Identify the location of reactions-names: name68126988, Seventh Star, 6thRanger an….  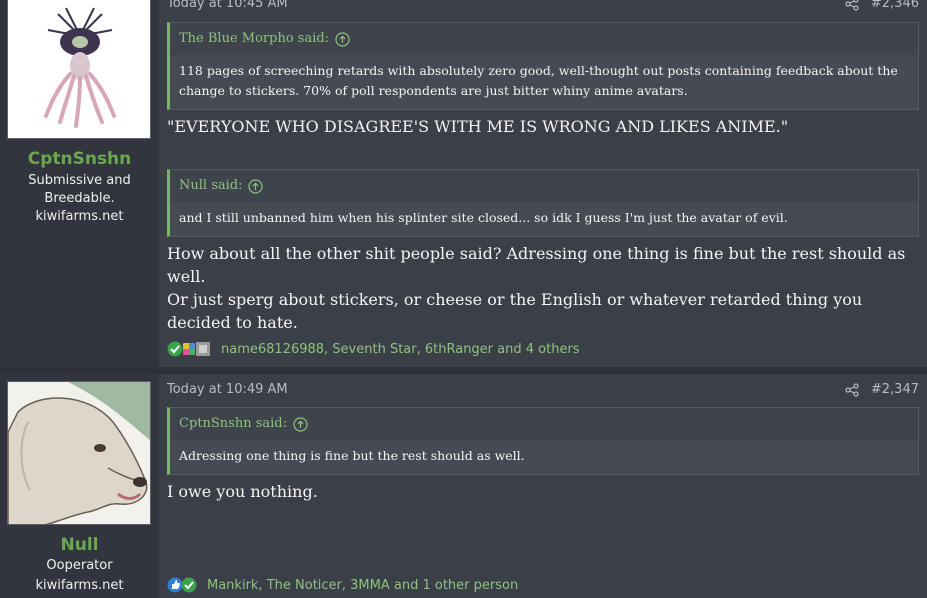
(400, 349).